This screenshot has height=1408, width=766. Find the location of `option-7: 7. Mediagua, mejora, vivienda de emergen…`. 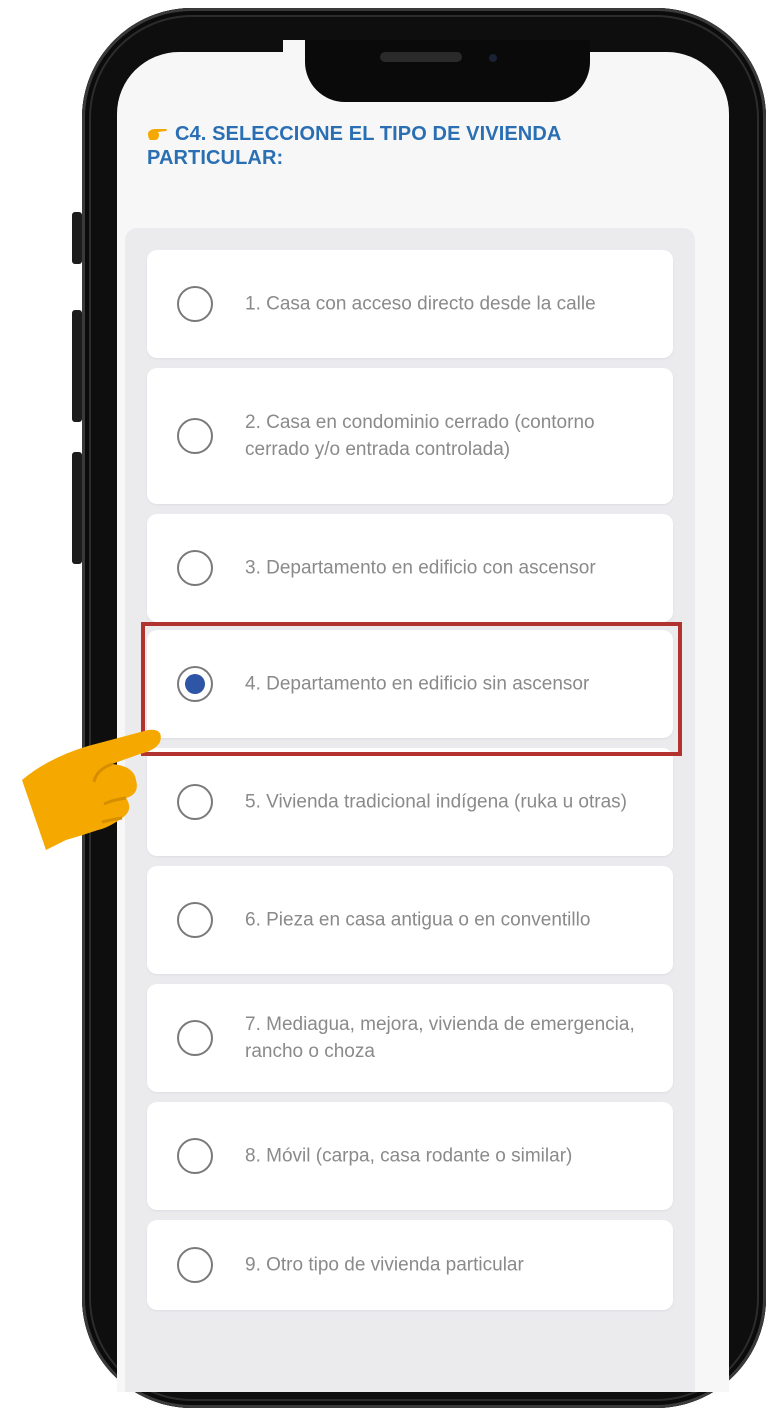

option-7: 7. Mediagua, mejora, vivienda de emergen… is located at coordinates (410, 1038).